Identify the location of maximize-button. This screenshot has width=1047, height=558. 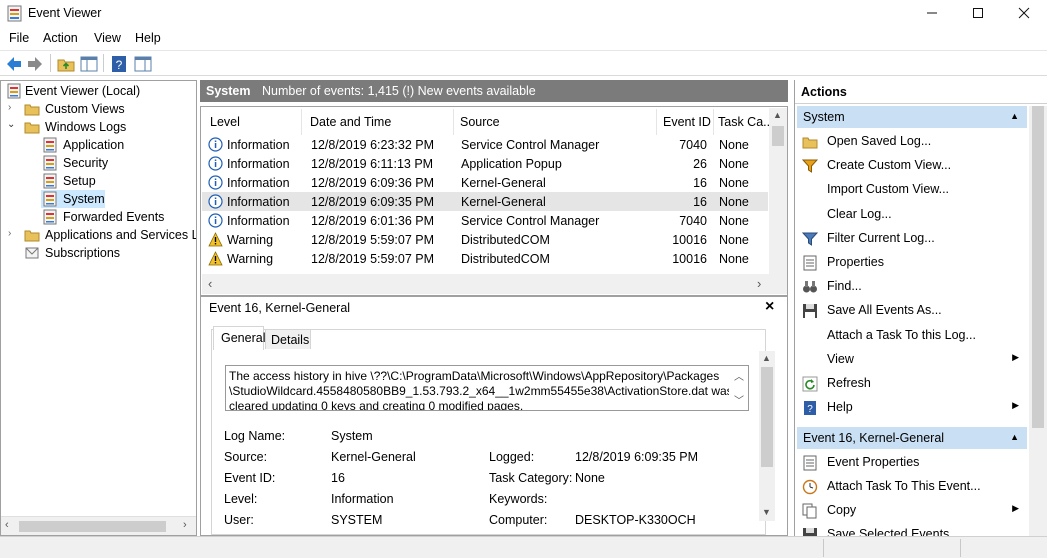
(978, 13).